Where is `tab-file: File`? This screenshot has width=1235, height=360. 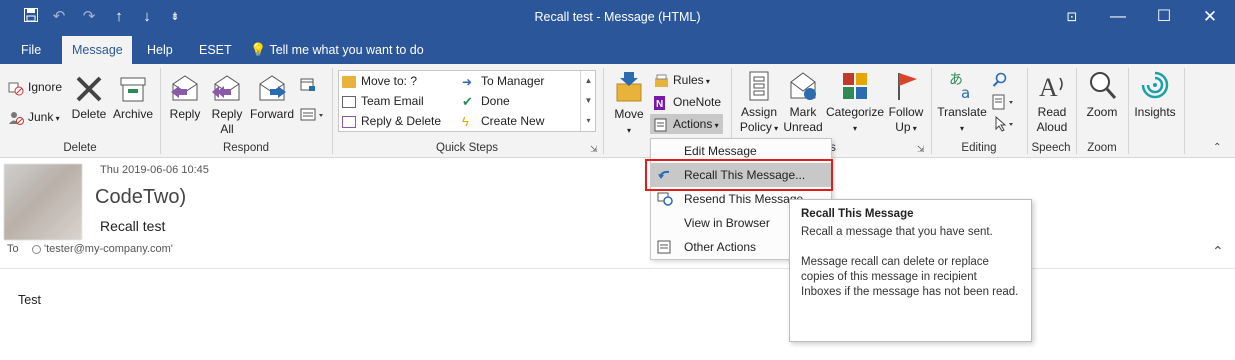
tab-file: File is located at coordinates (31, 50).